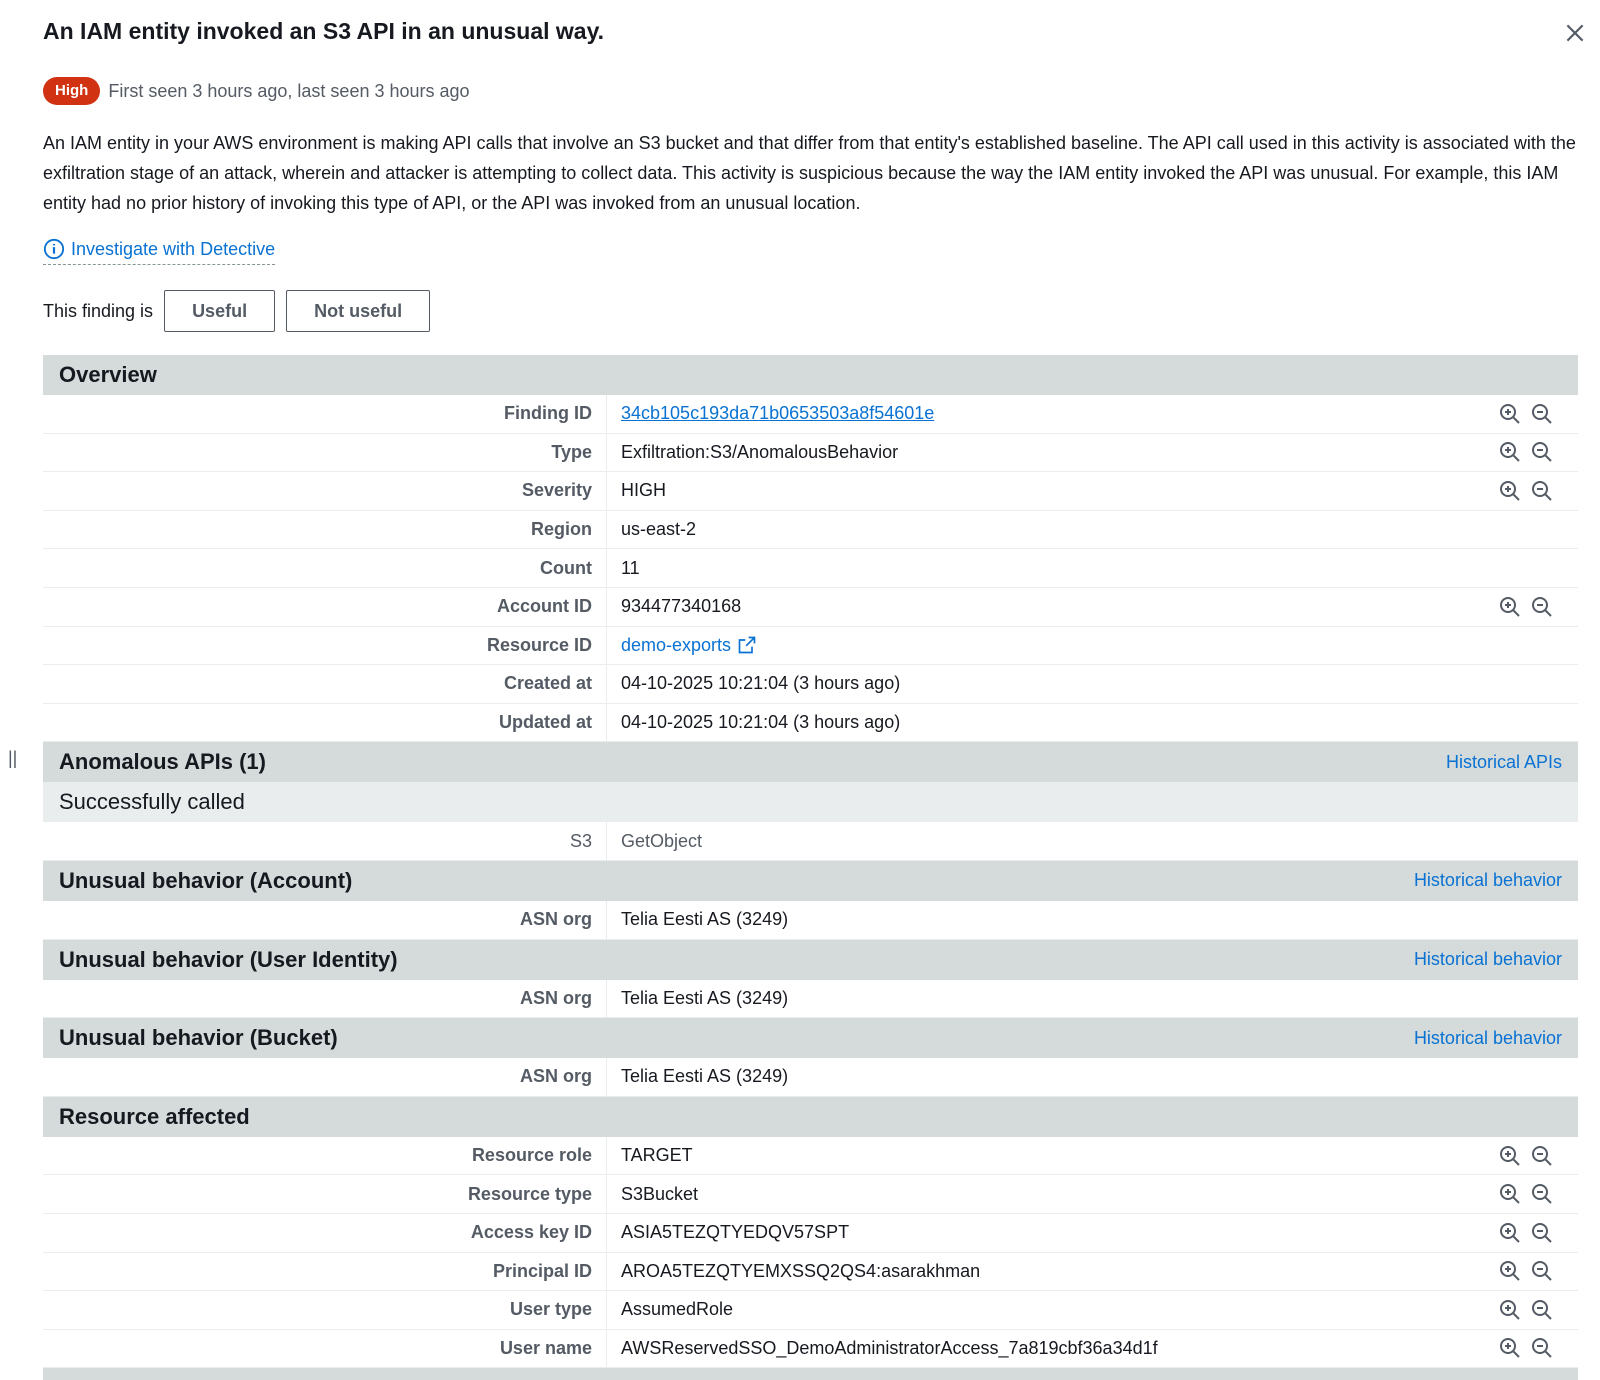  I want to click on row-key: S3, so click(325, 841).